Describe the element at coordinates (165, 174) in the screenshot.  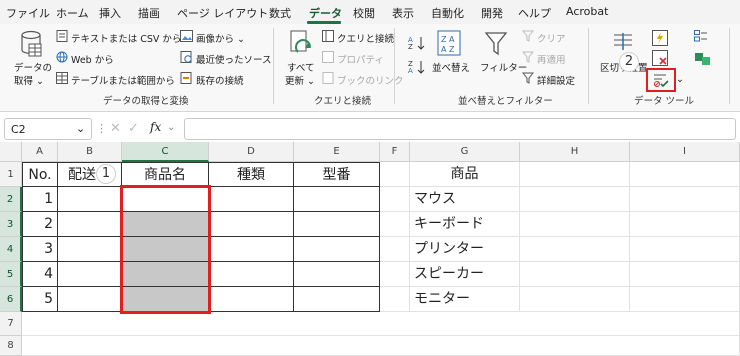
I see `cell-c1: 商品名` at that location.